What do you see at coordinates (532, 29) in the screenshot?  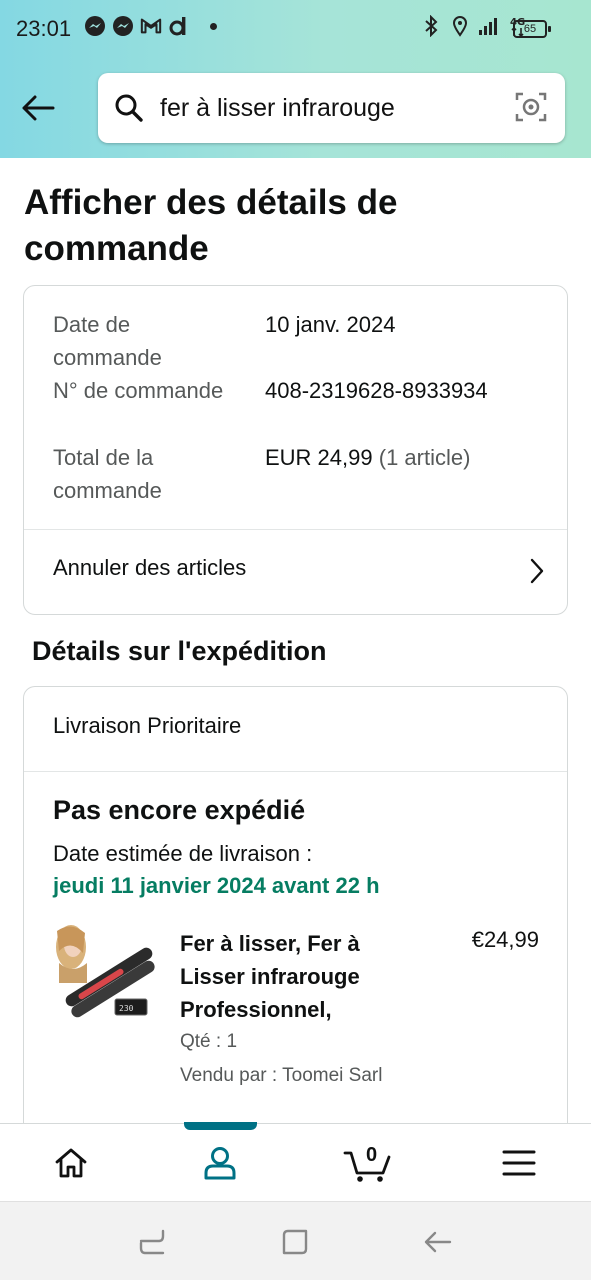 I see `battery-icon: 65` at bounding box center [532, 29].